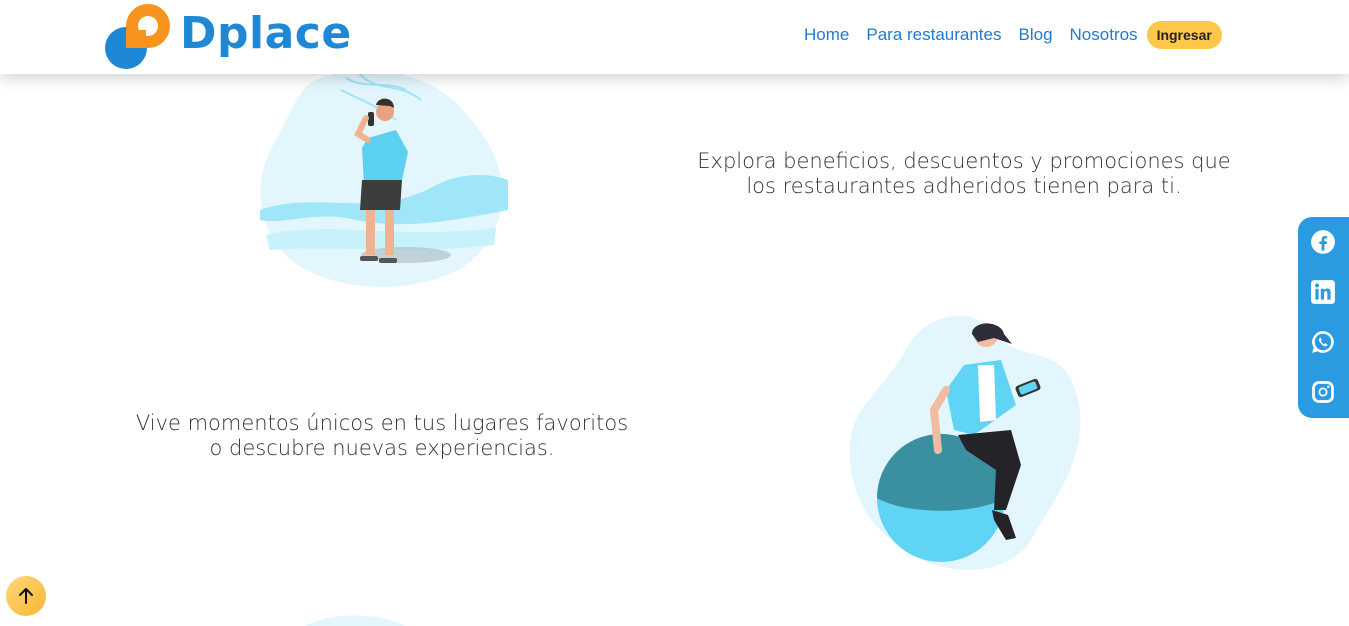 The height and width of the screenshot is (626, 1349). I want to click on brand-name: Dplace, so click(266, 33).